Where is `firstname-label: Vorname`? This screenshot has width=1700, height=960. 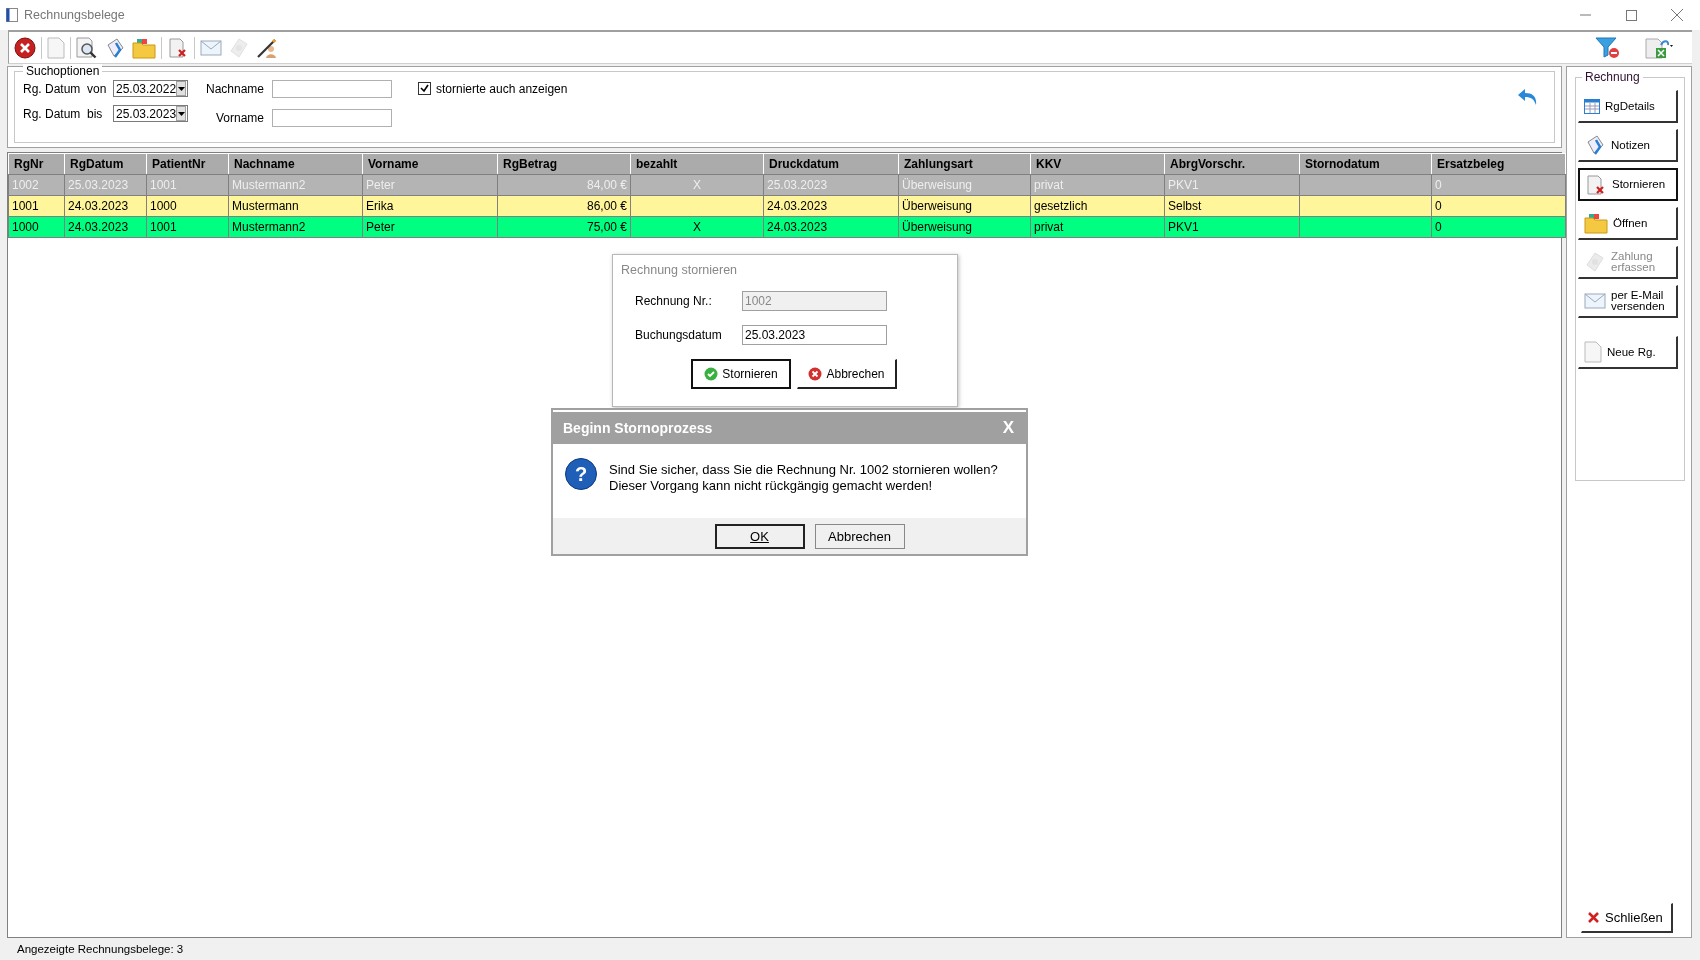
firstname-label: Vorname is located at coordinates (239, 117).